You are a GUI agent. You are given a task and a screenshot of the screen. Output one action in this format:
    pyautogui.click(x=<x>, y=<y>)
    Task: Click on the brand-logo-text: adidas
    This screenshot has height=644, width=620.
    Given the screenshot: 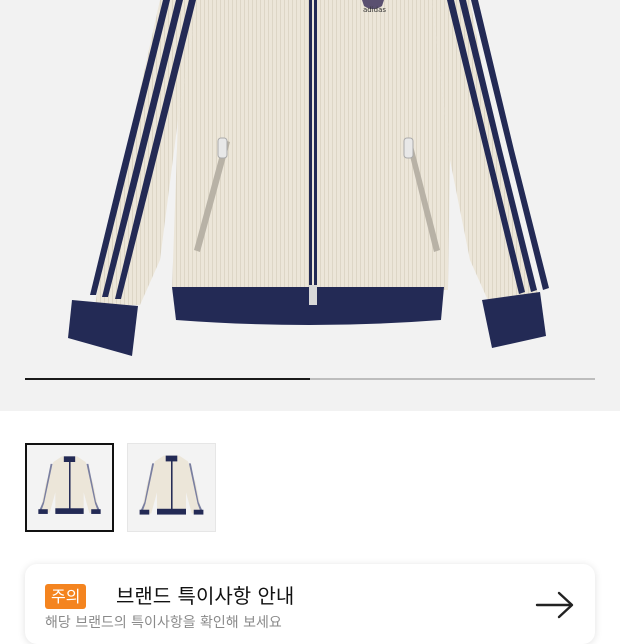 What is the action you would take?
    pyautogui.click(x=375, y=10)
    